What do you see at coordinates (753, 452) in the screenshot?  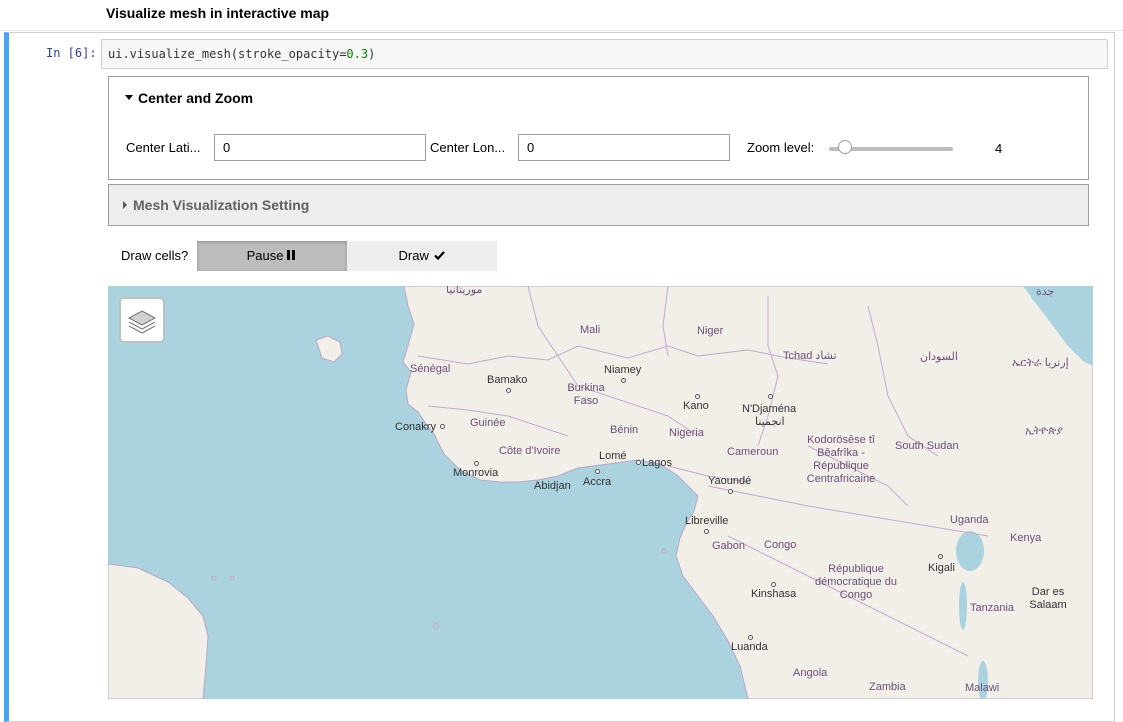 I see `map-label-cameroon: Cameroun` at bounding box center [753, 452].